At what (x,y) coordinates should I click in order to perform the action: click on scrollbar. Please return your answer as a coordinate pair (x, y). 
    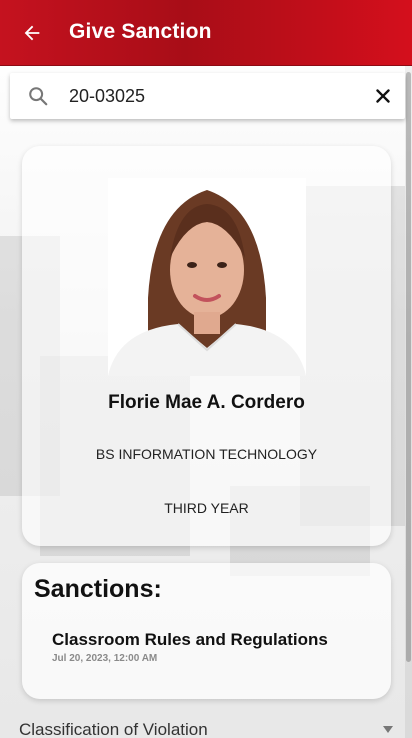
    Looking at the image, I should click on (408, 402).